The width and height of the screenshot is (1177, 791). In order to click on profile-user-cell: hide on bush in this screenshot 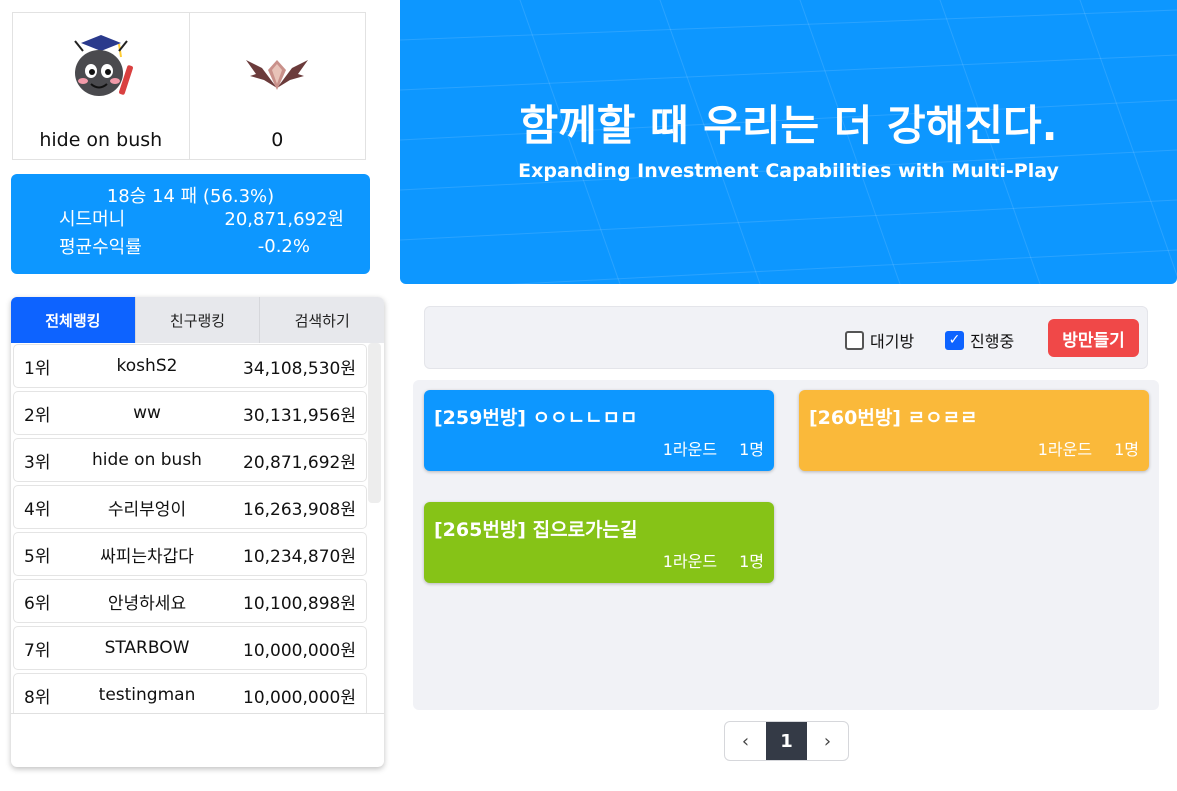, I will do `click(101, 86)`.